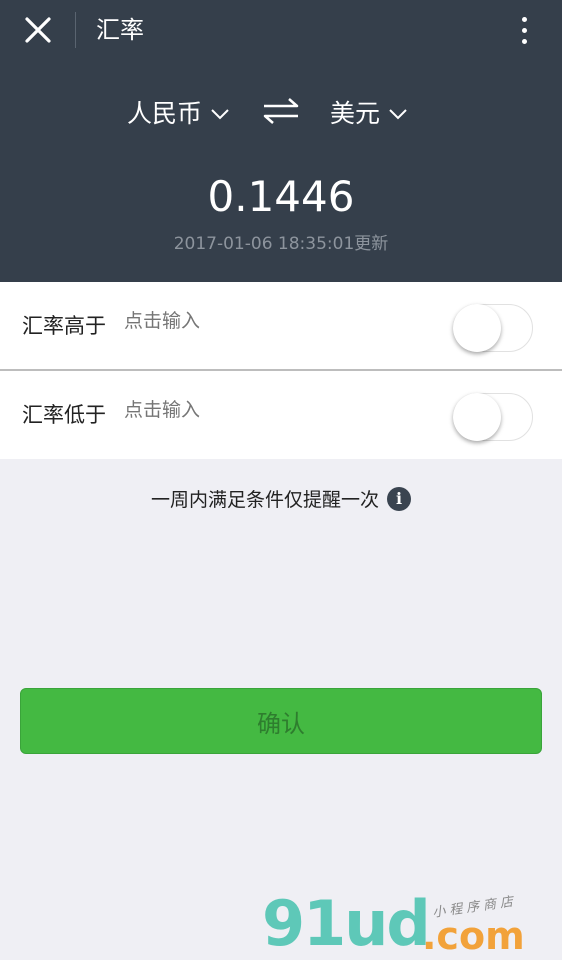  What do you see at coordinates (64, 326) in the screenshot?
I see `alert-above-label: 汇率高于` at bounding box center [64, 326].